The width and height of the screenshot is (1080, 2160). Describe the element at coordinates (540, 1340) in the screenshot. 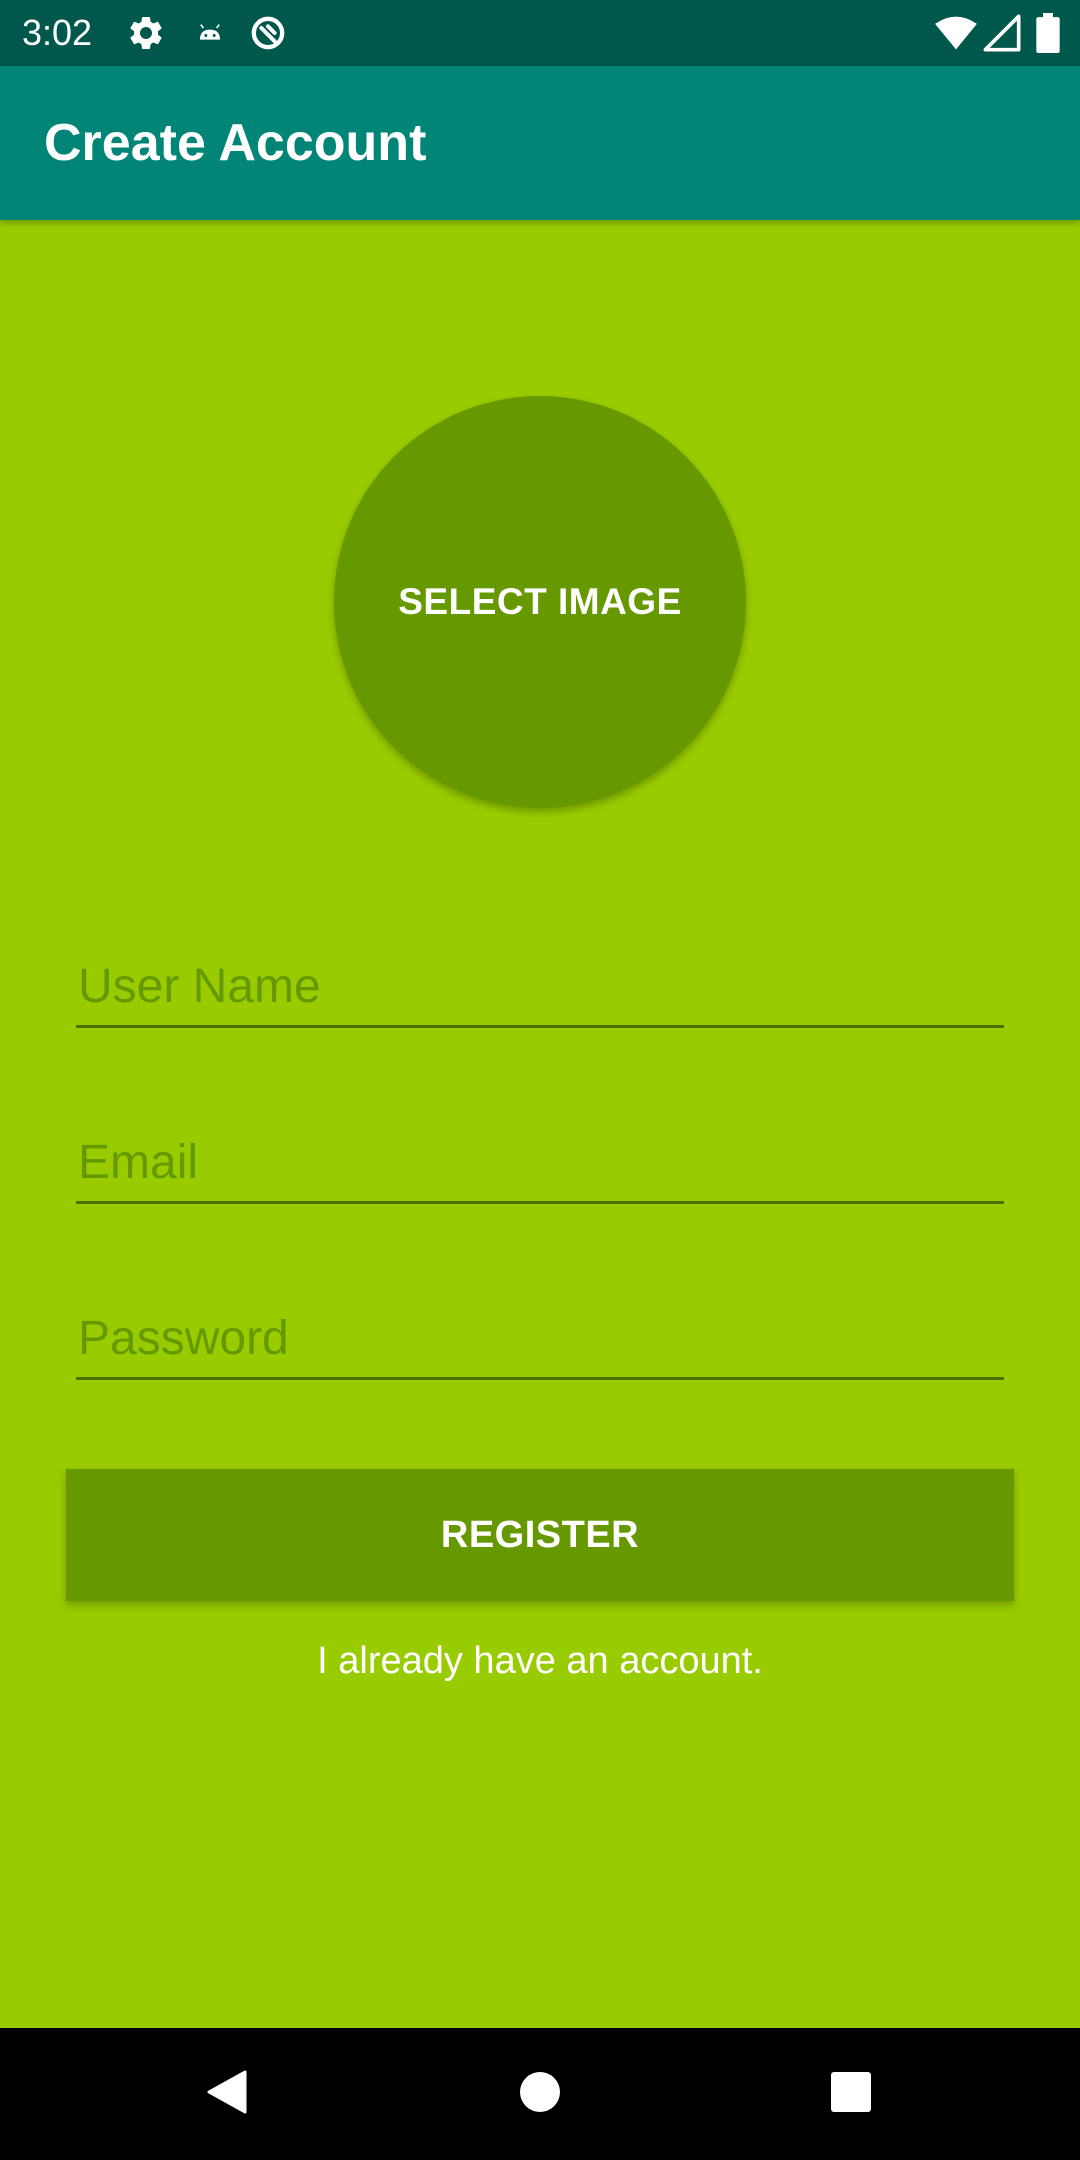

I see `password-field` at that location.